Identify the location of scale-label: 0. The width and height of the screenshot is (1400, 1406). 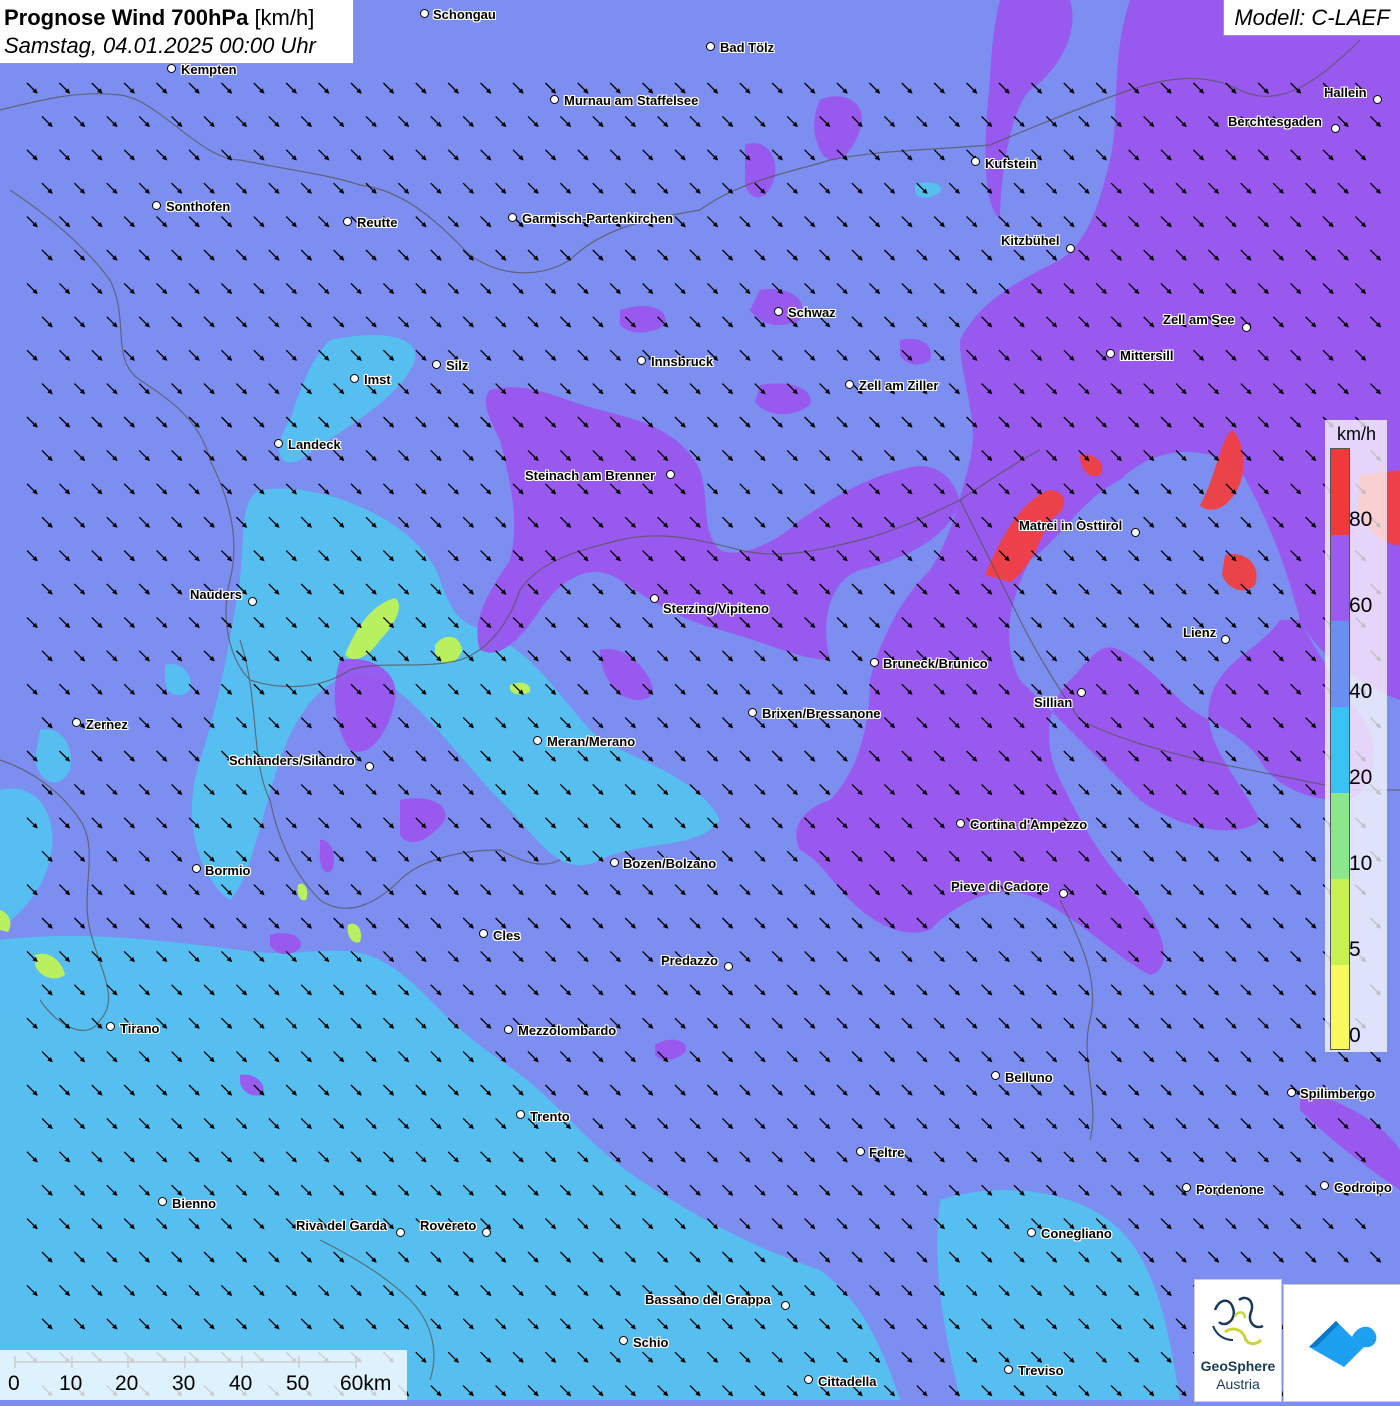
(14, 1383).